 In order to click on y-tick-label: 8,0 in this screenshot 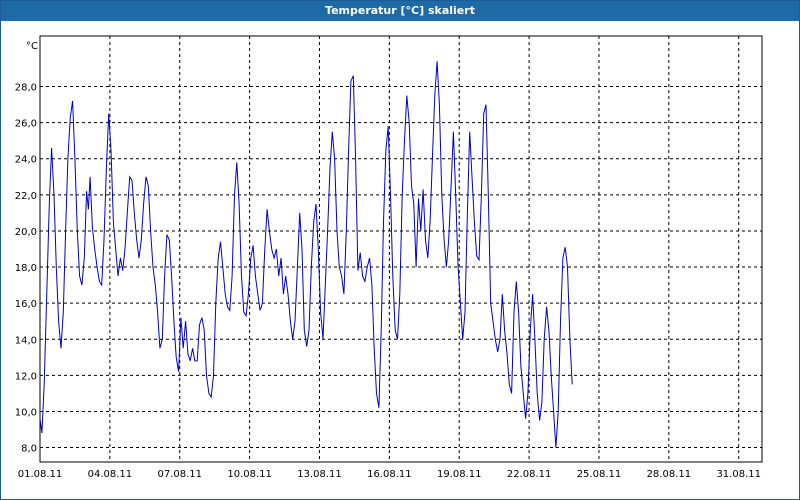, I will do `click(29, 449)`.